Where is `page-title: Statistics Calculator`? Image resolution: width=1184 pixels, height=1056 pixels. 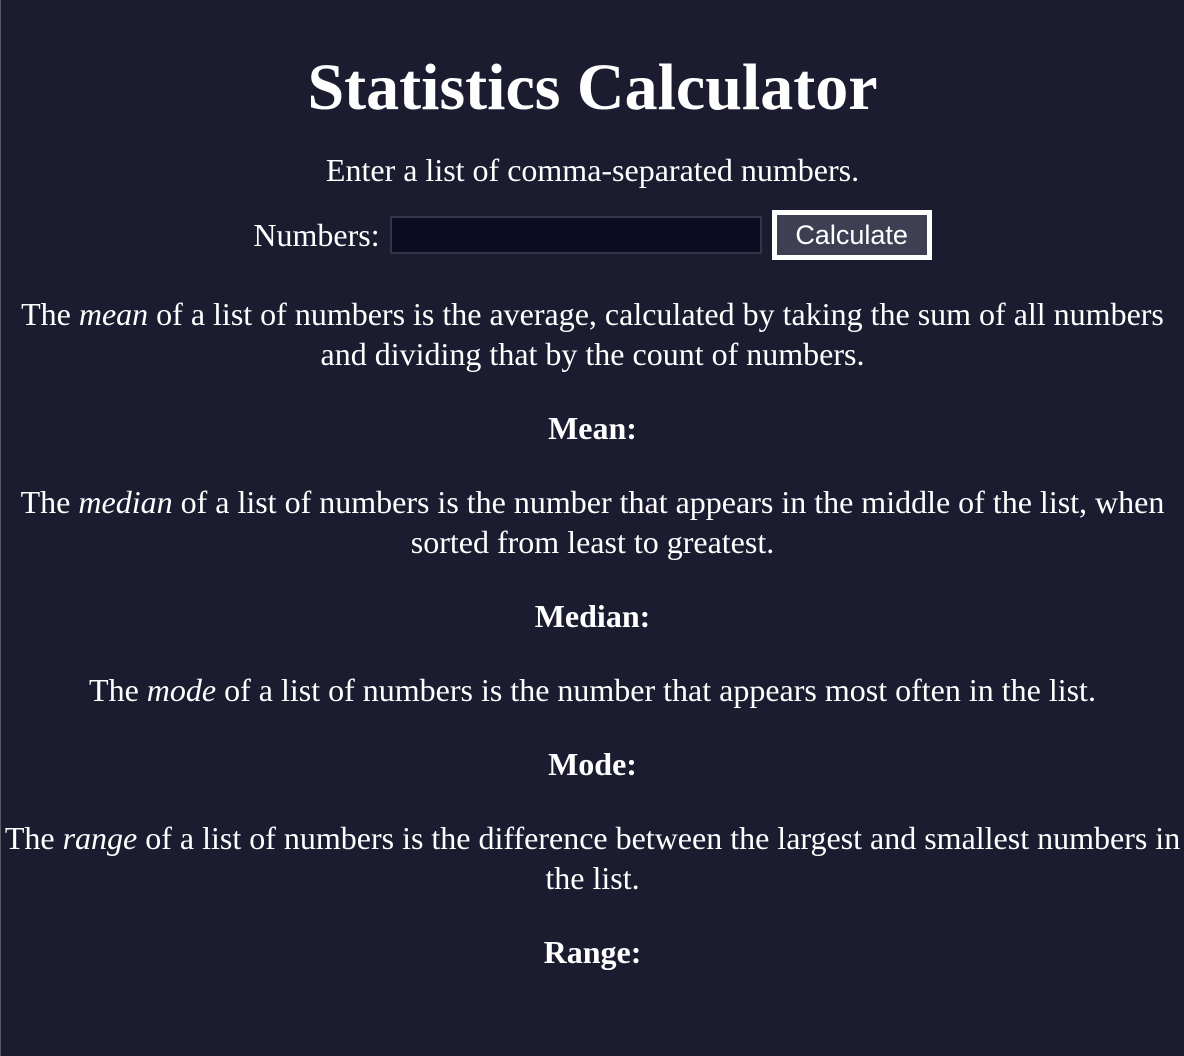 page-title: Statistics Calculator is located at coordinates (592, 87).